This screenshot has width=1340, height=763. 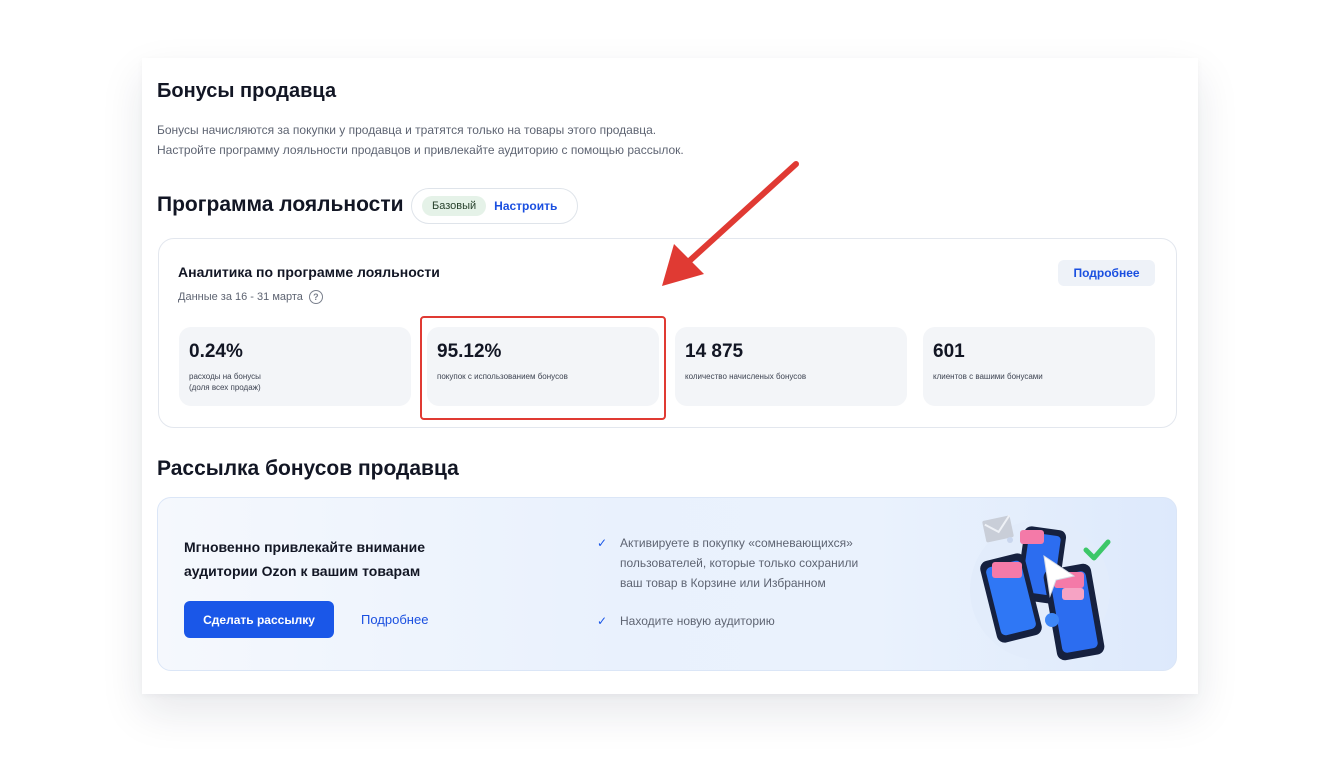 What do you see at coordinates (259, 619) in the screenshot?
I see `create-mailing-button: Сделать рассылку` at bounding box center [259, 619].